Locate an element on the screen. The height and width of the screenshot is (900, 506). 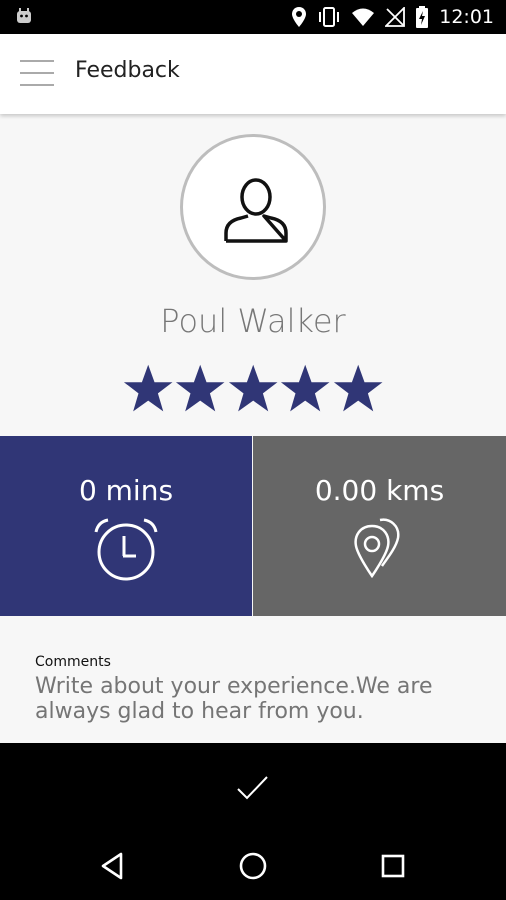
checkmark-icon is located at coordinates (253, 788).